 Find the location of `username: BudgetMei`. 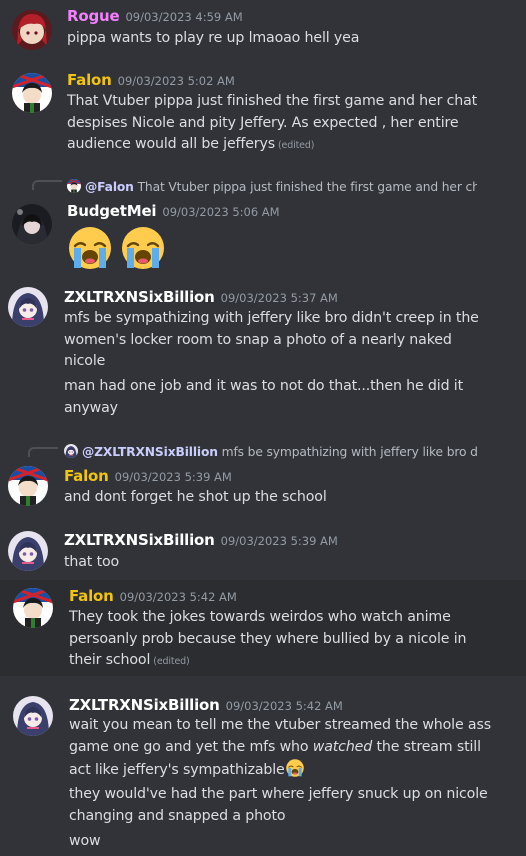

username: BudgetMei is located at coordinates (112, 211).